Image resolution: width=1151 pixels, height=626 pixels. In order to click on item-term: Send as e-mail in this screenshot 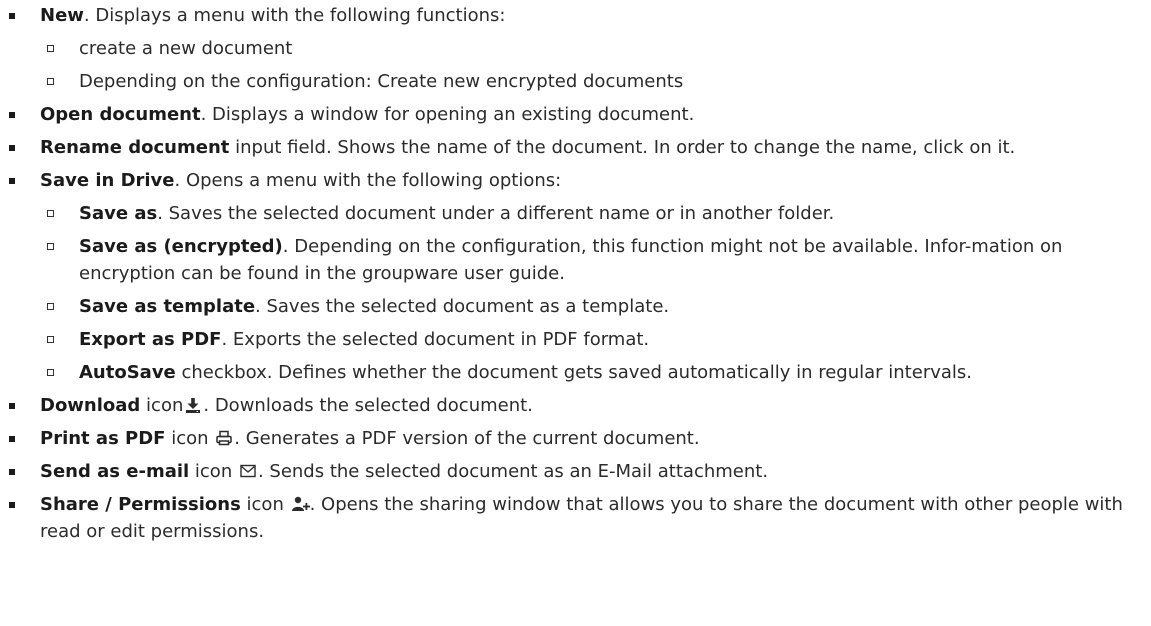, I will do `click(115, 471)`.